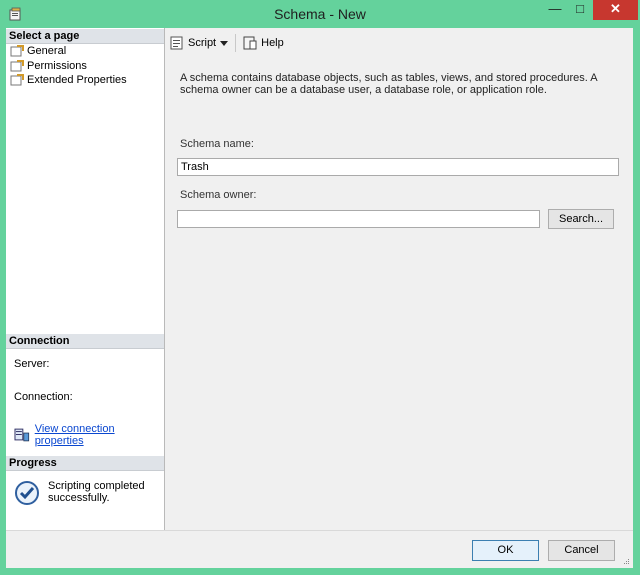 This screenshot has width=640, height=575. I want to click on progress-status: Scripting completed successfully., so click(81, 493).